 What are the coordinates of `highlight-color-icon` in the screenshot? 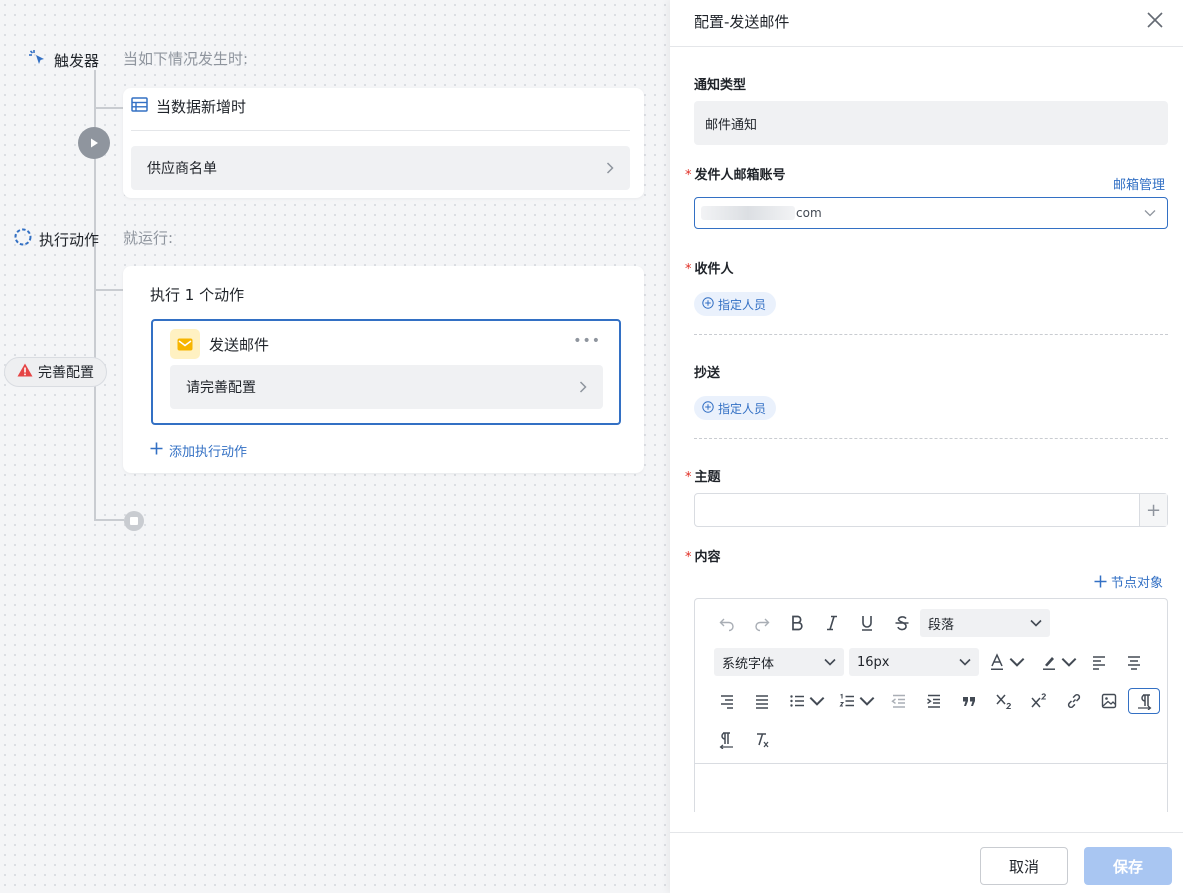 It's located at (1049, 662).